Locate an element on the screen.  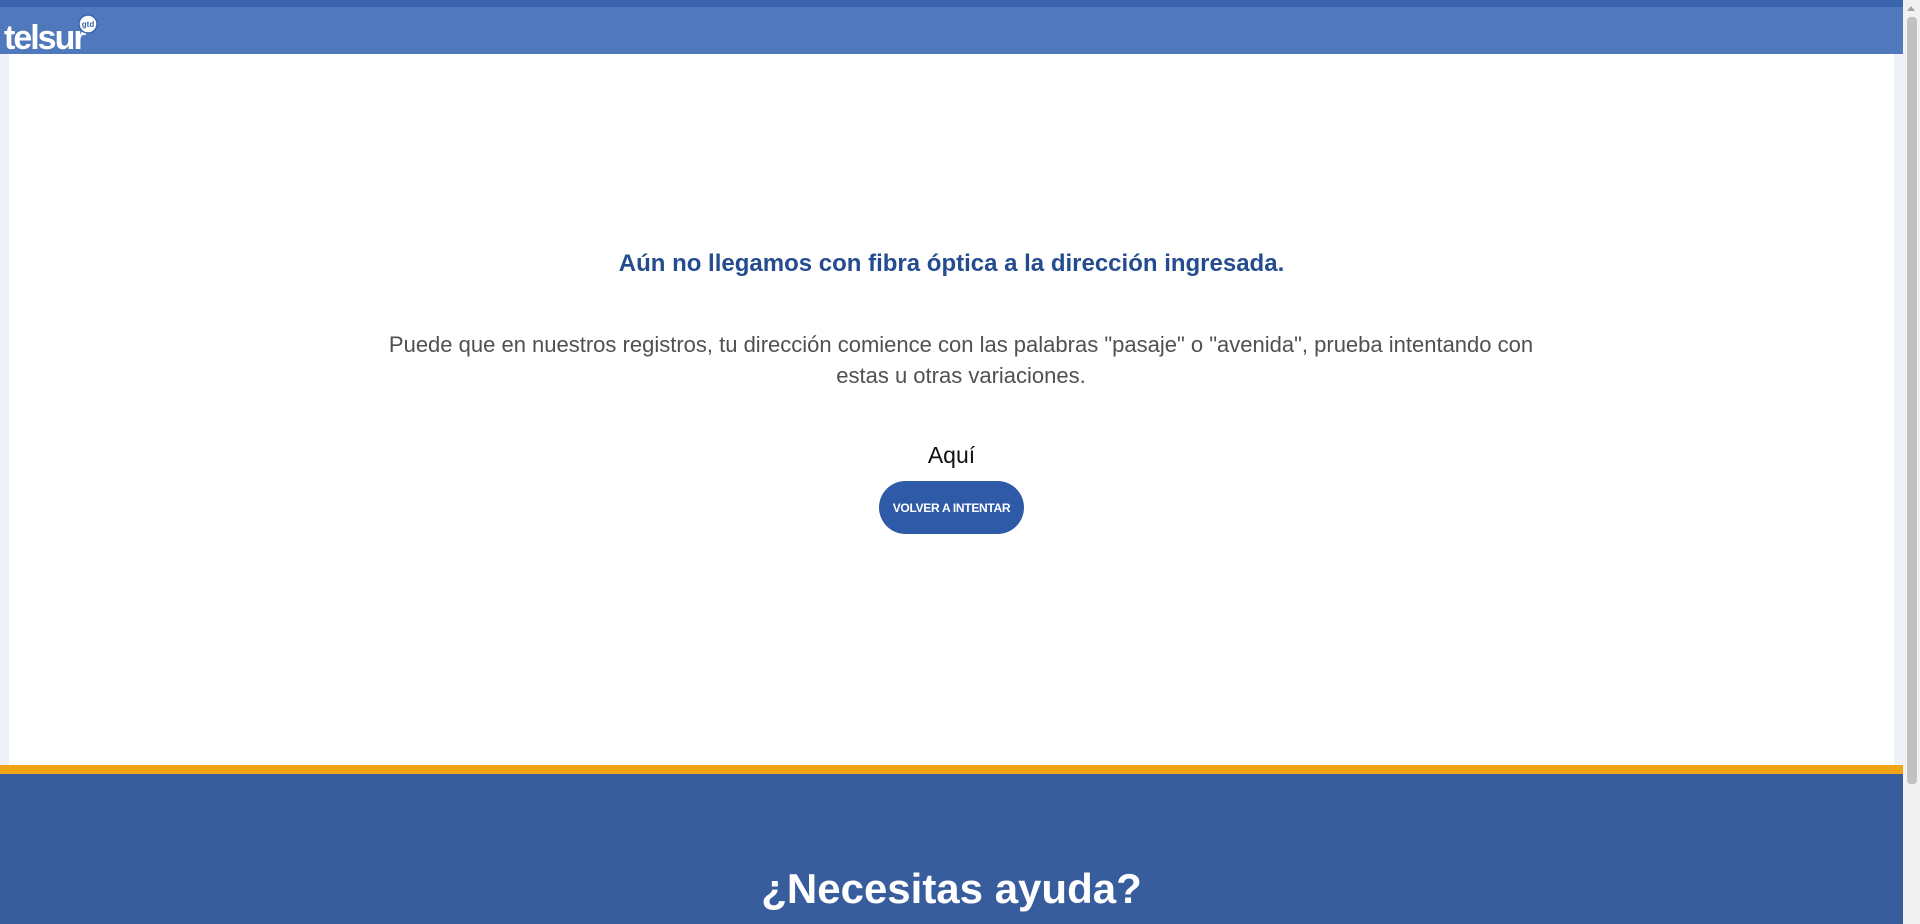
top-accent-bar is located at coordinates (951, 3).